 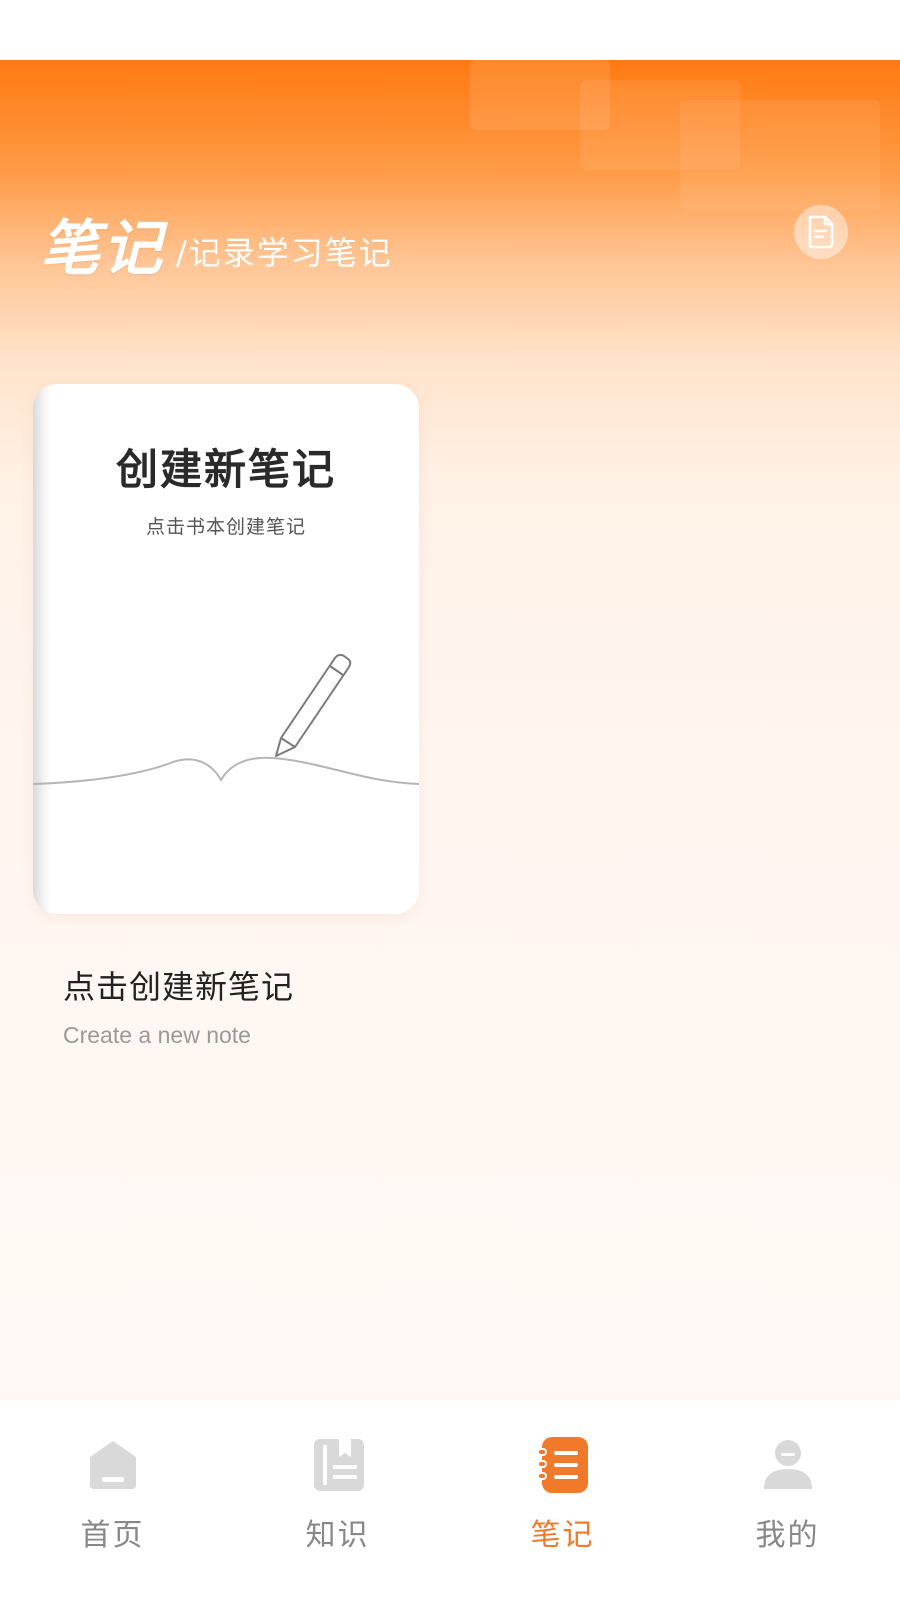 I want to click on tab-profile: 我的, so click(x=787, y=1500).